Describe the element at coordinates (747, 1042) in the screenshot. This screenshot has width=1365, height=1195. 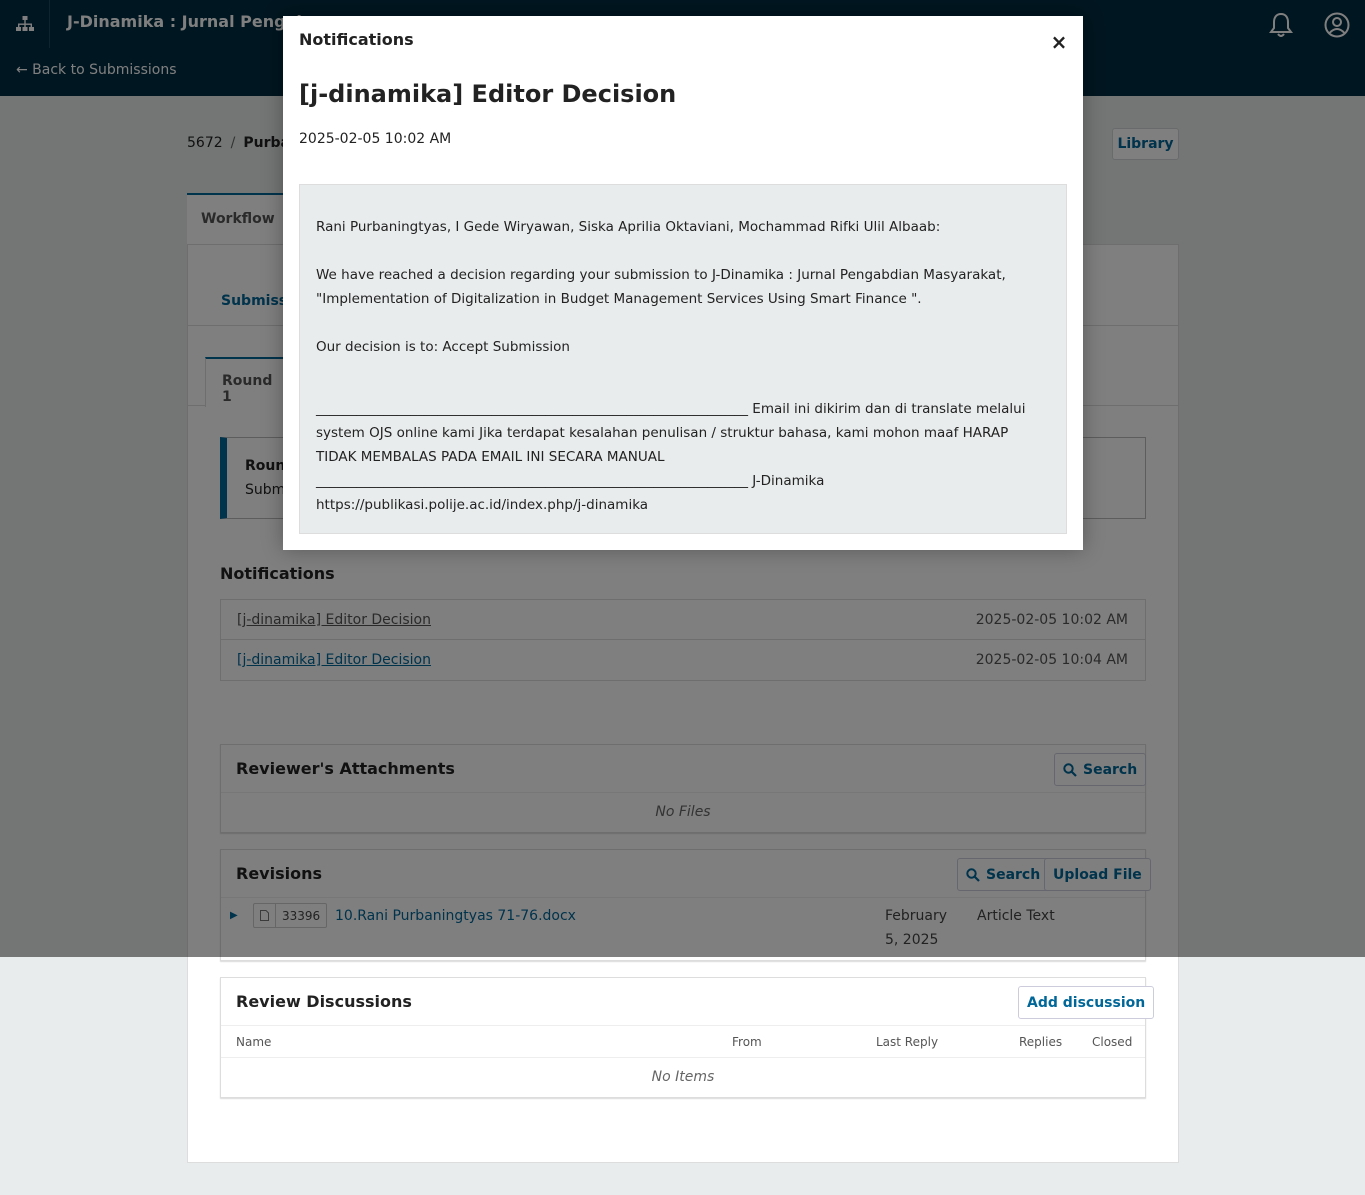
I see `column-header: From` at that location.